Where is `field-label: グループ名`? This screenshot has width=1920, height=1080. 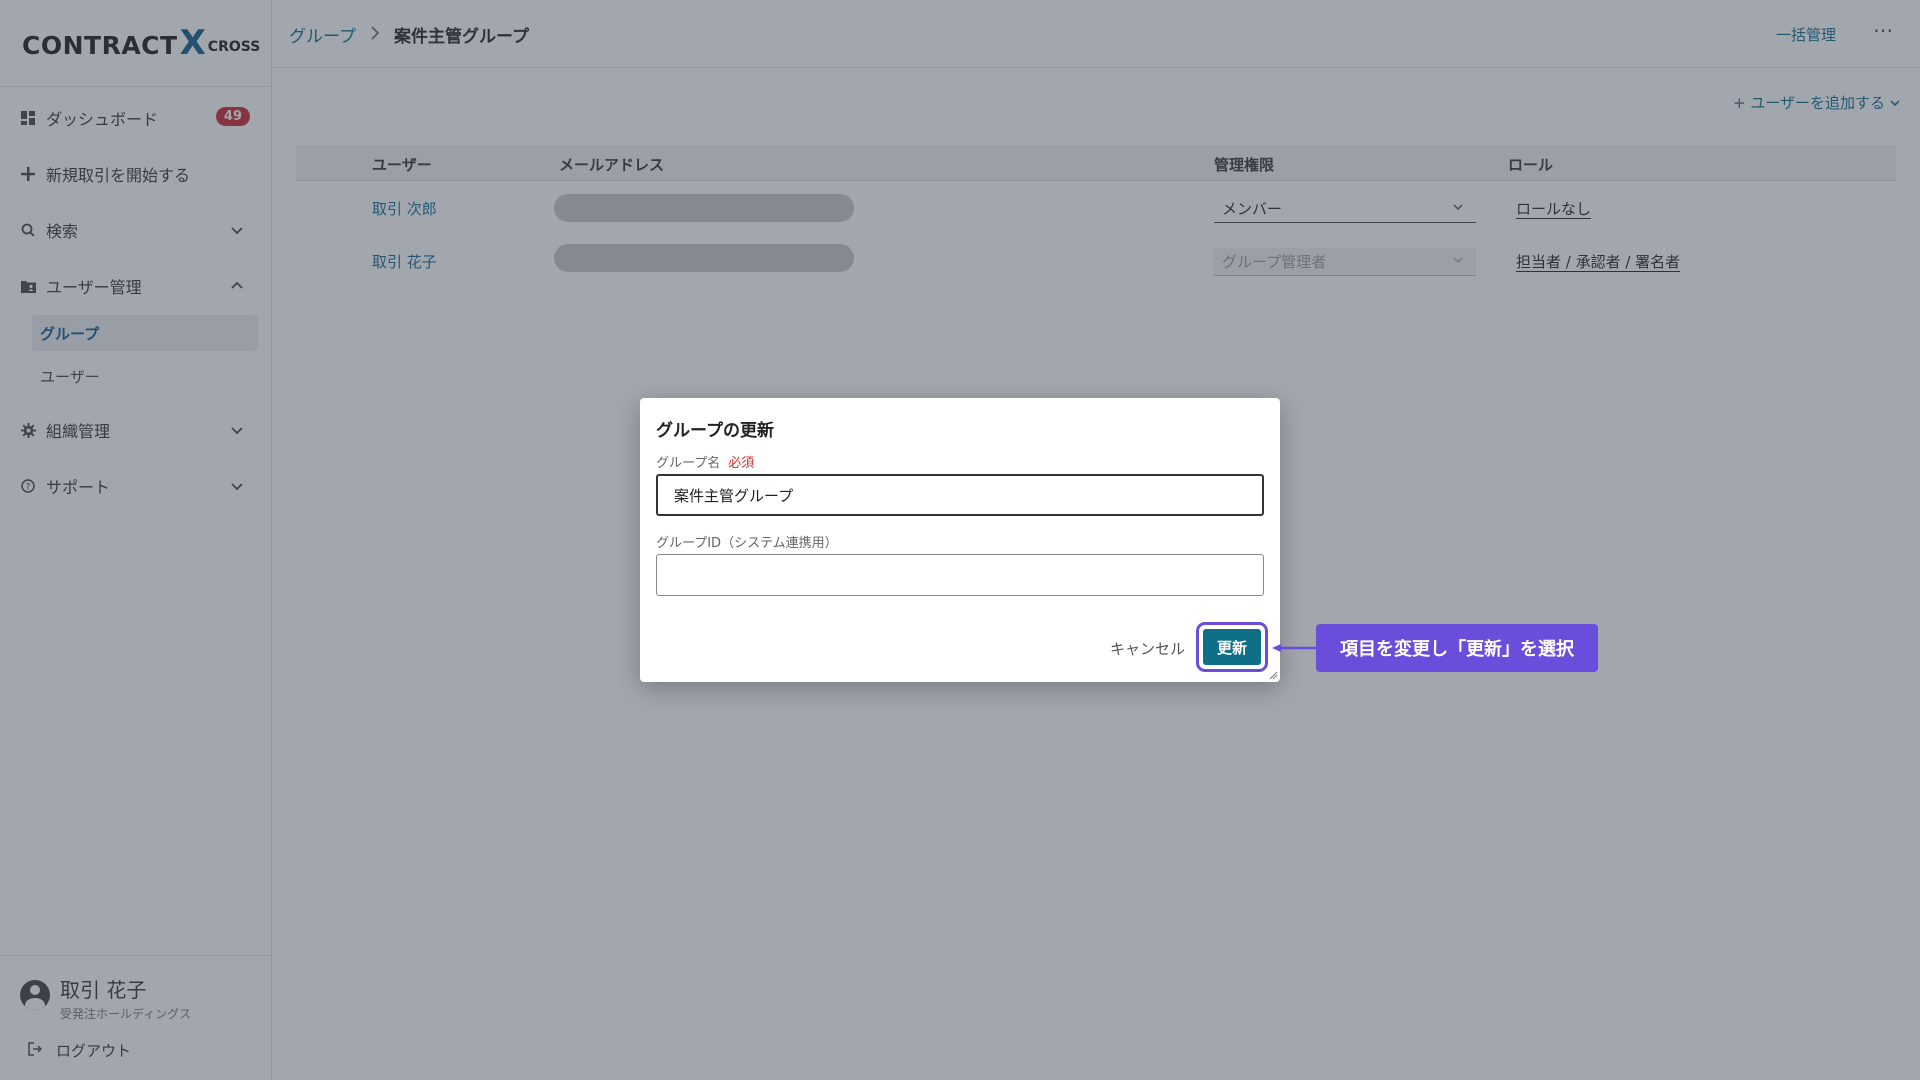 field-label: グループ名 is located at coordinates (688, 463).